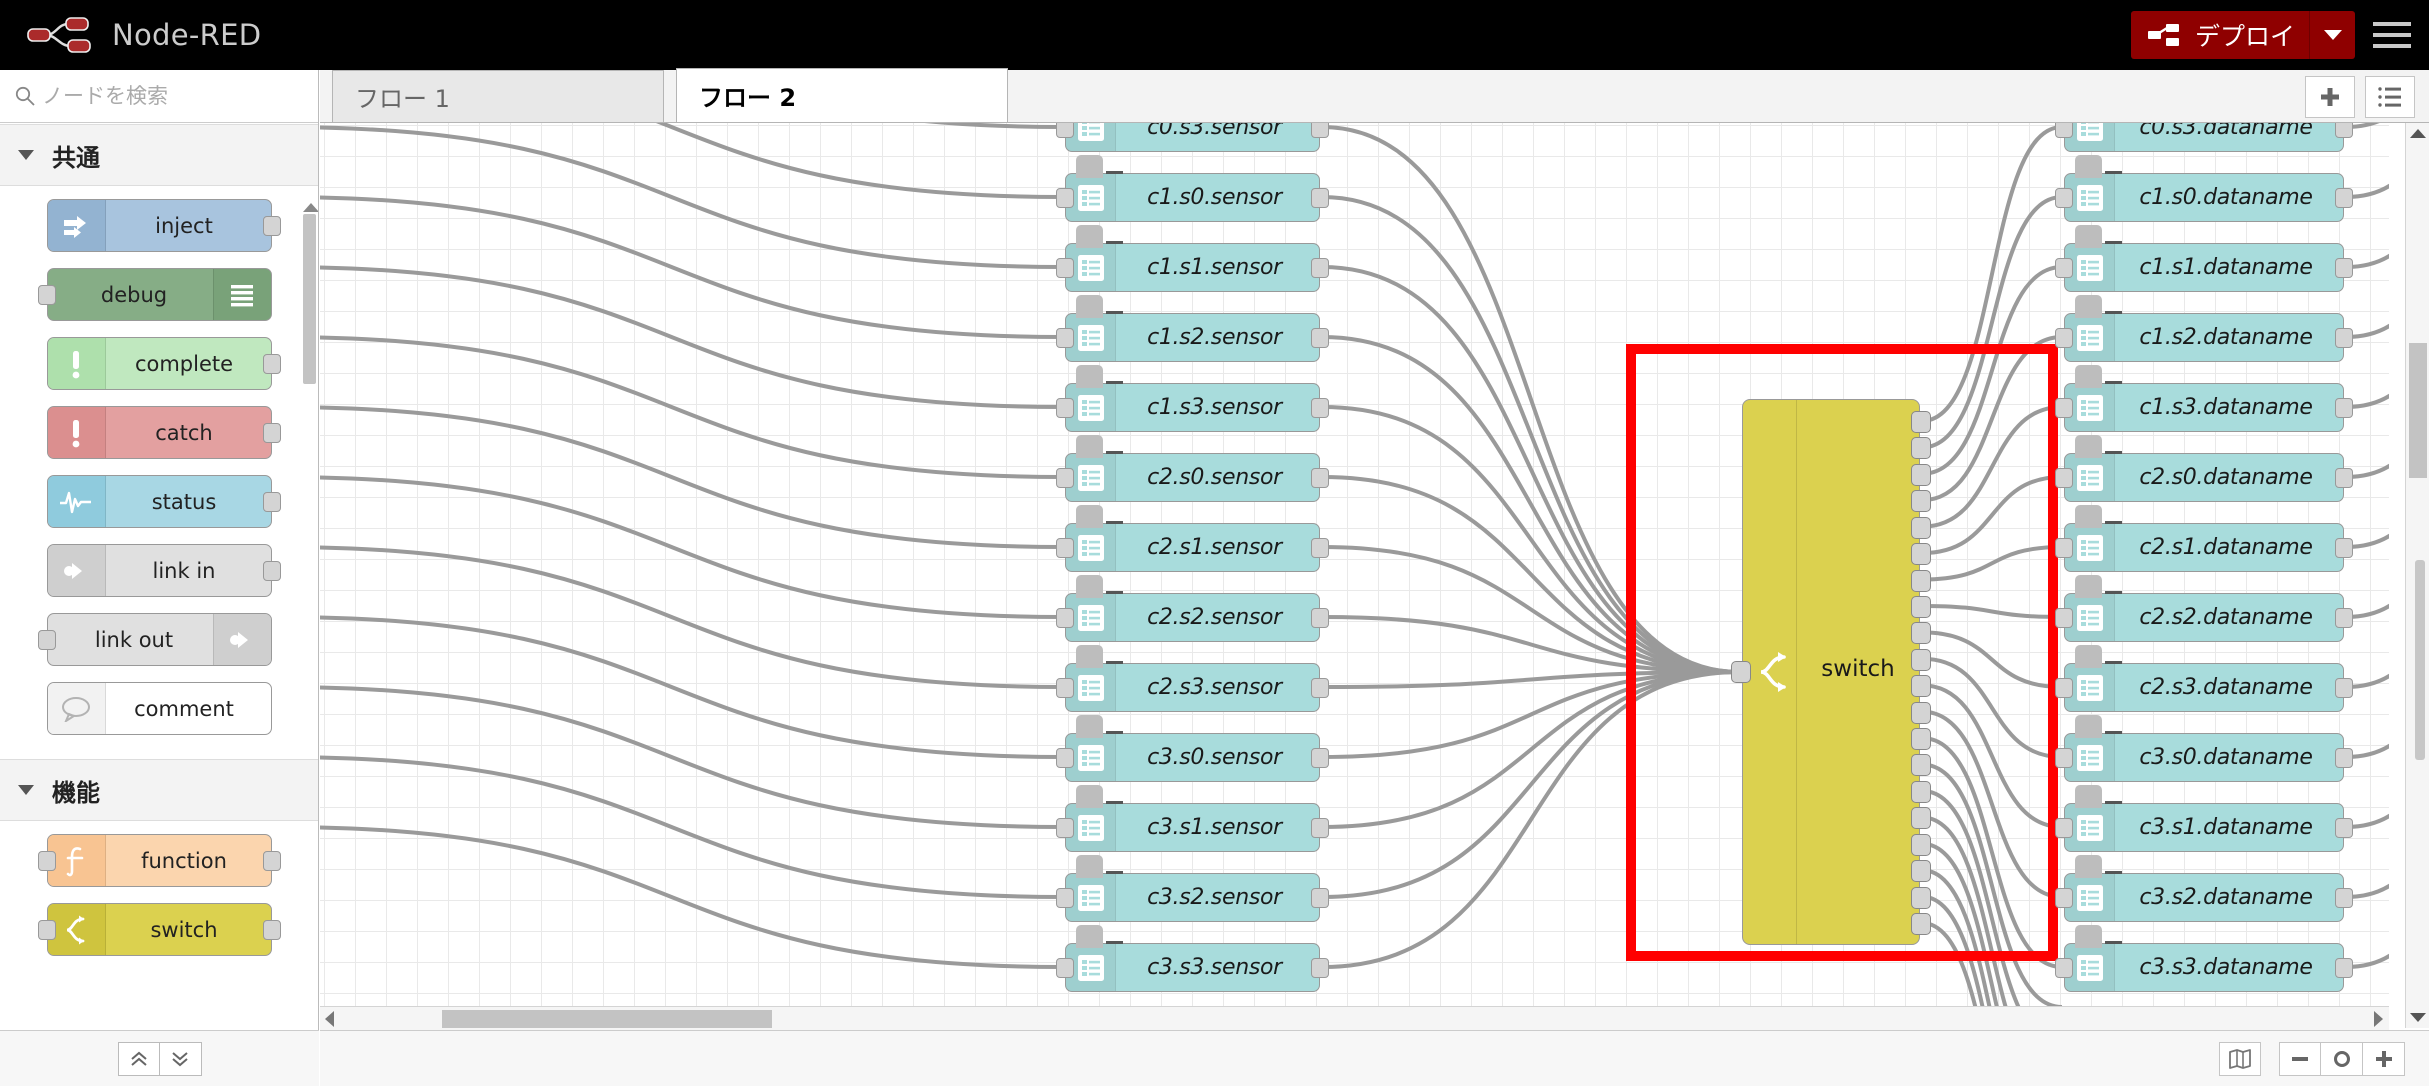  What do you see at coordinates (159, 929) in the screenshot?
I see `palette-node-switch: switch` at bounding box center [159, 929].